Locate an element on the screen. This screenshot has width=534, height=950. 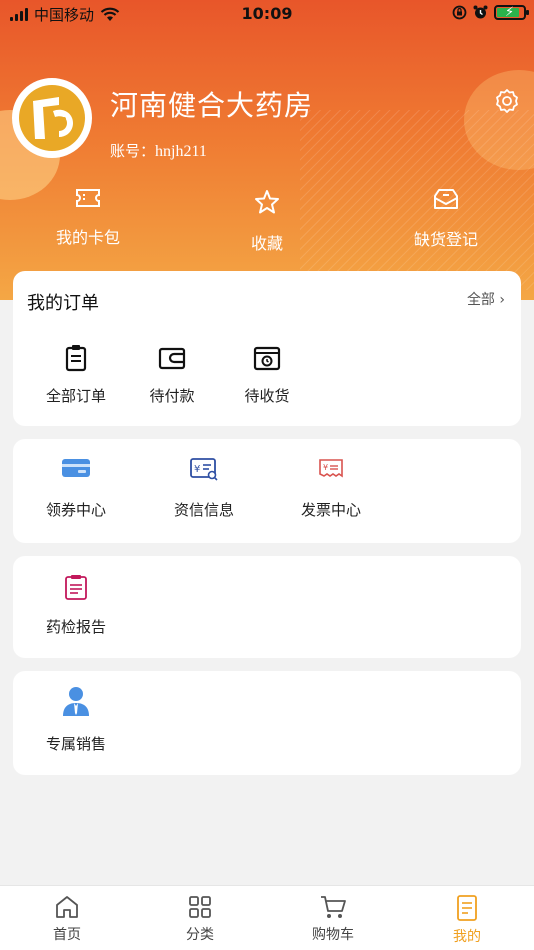
salesperson-icon is located at coordinates (76, 701).